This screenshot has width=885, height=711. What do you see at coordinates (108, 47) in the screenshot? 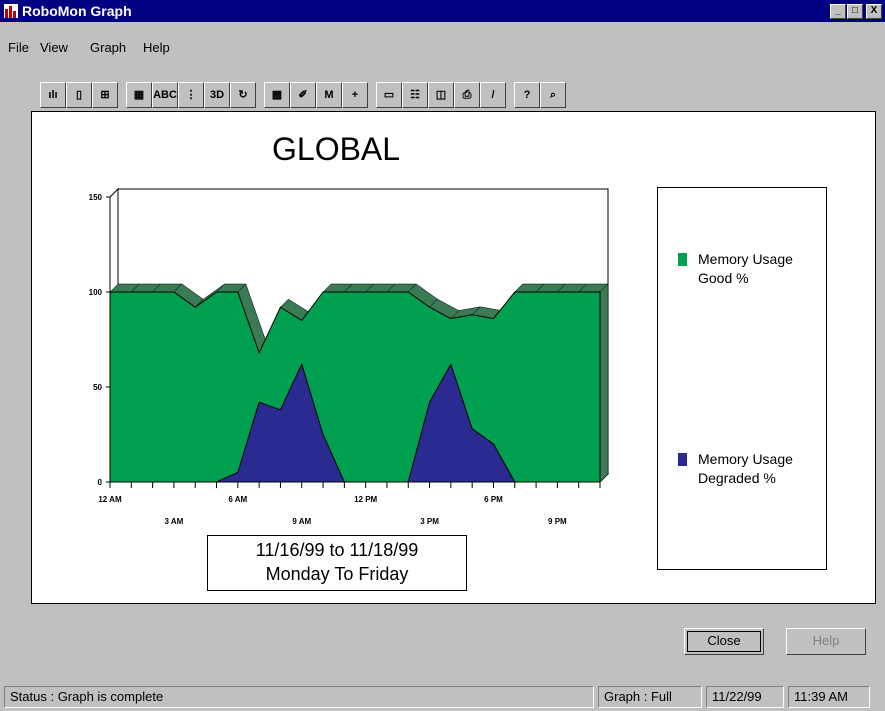
I see `menu-graph: Graph` at bounding box center [108, 47].